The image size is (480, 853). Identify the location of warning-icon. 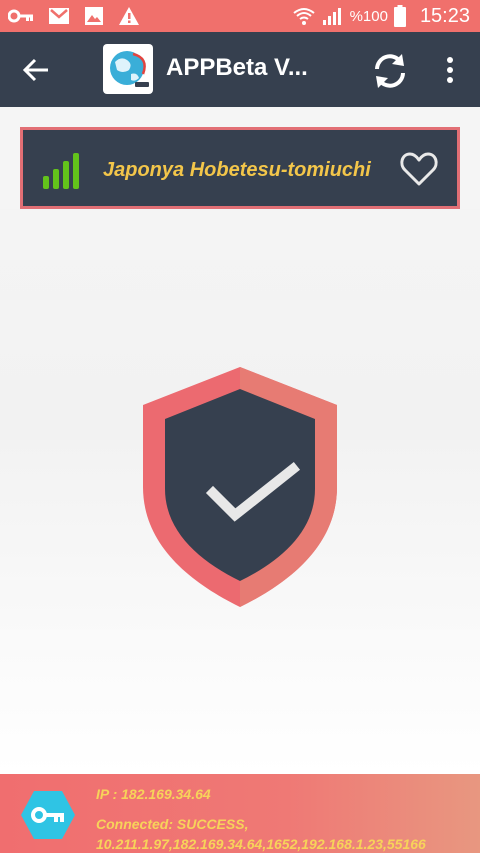
(129, 16).